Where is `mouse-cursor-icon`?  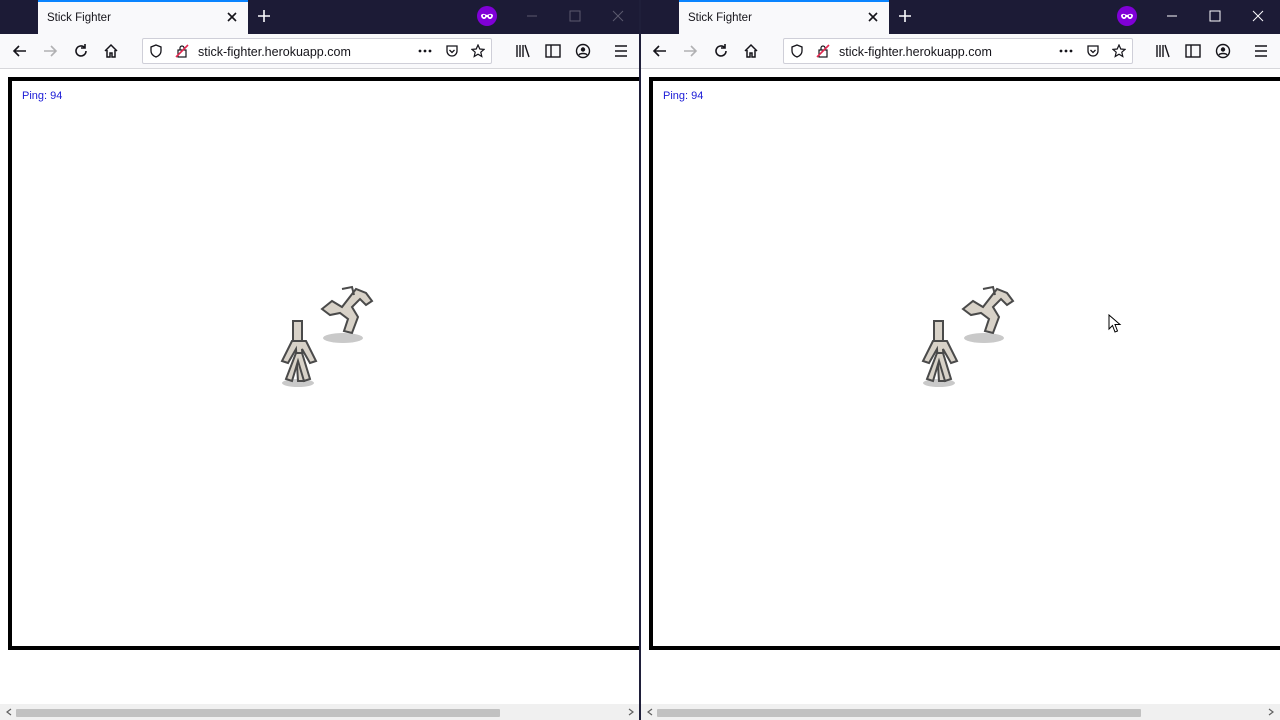
mouse-cursor-icon is located at coordinates (1115, 324).